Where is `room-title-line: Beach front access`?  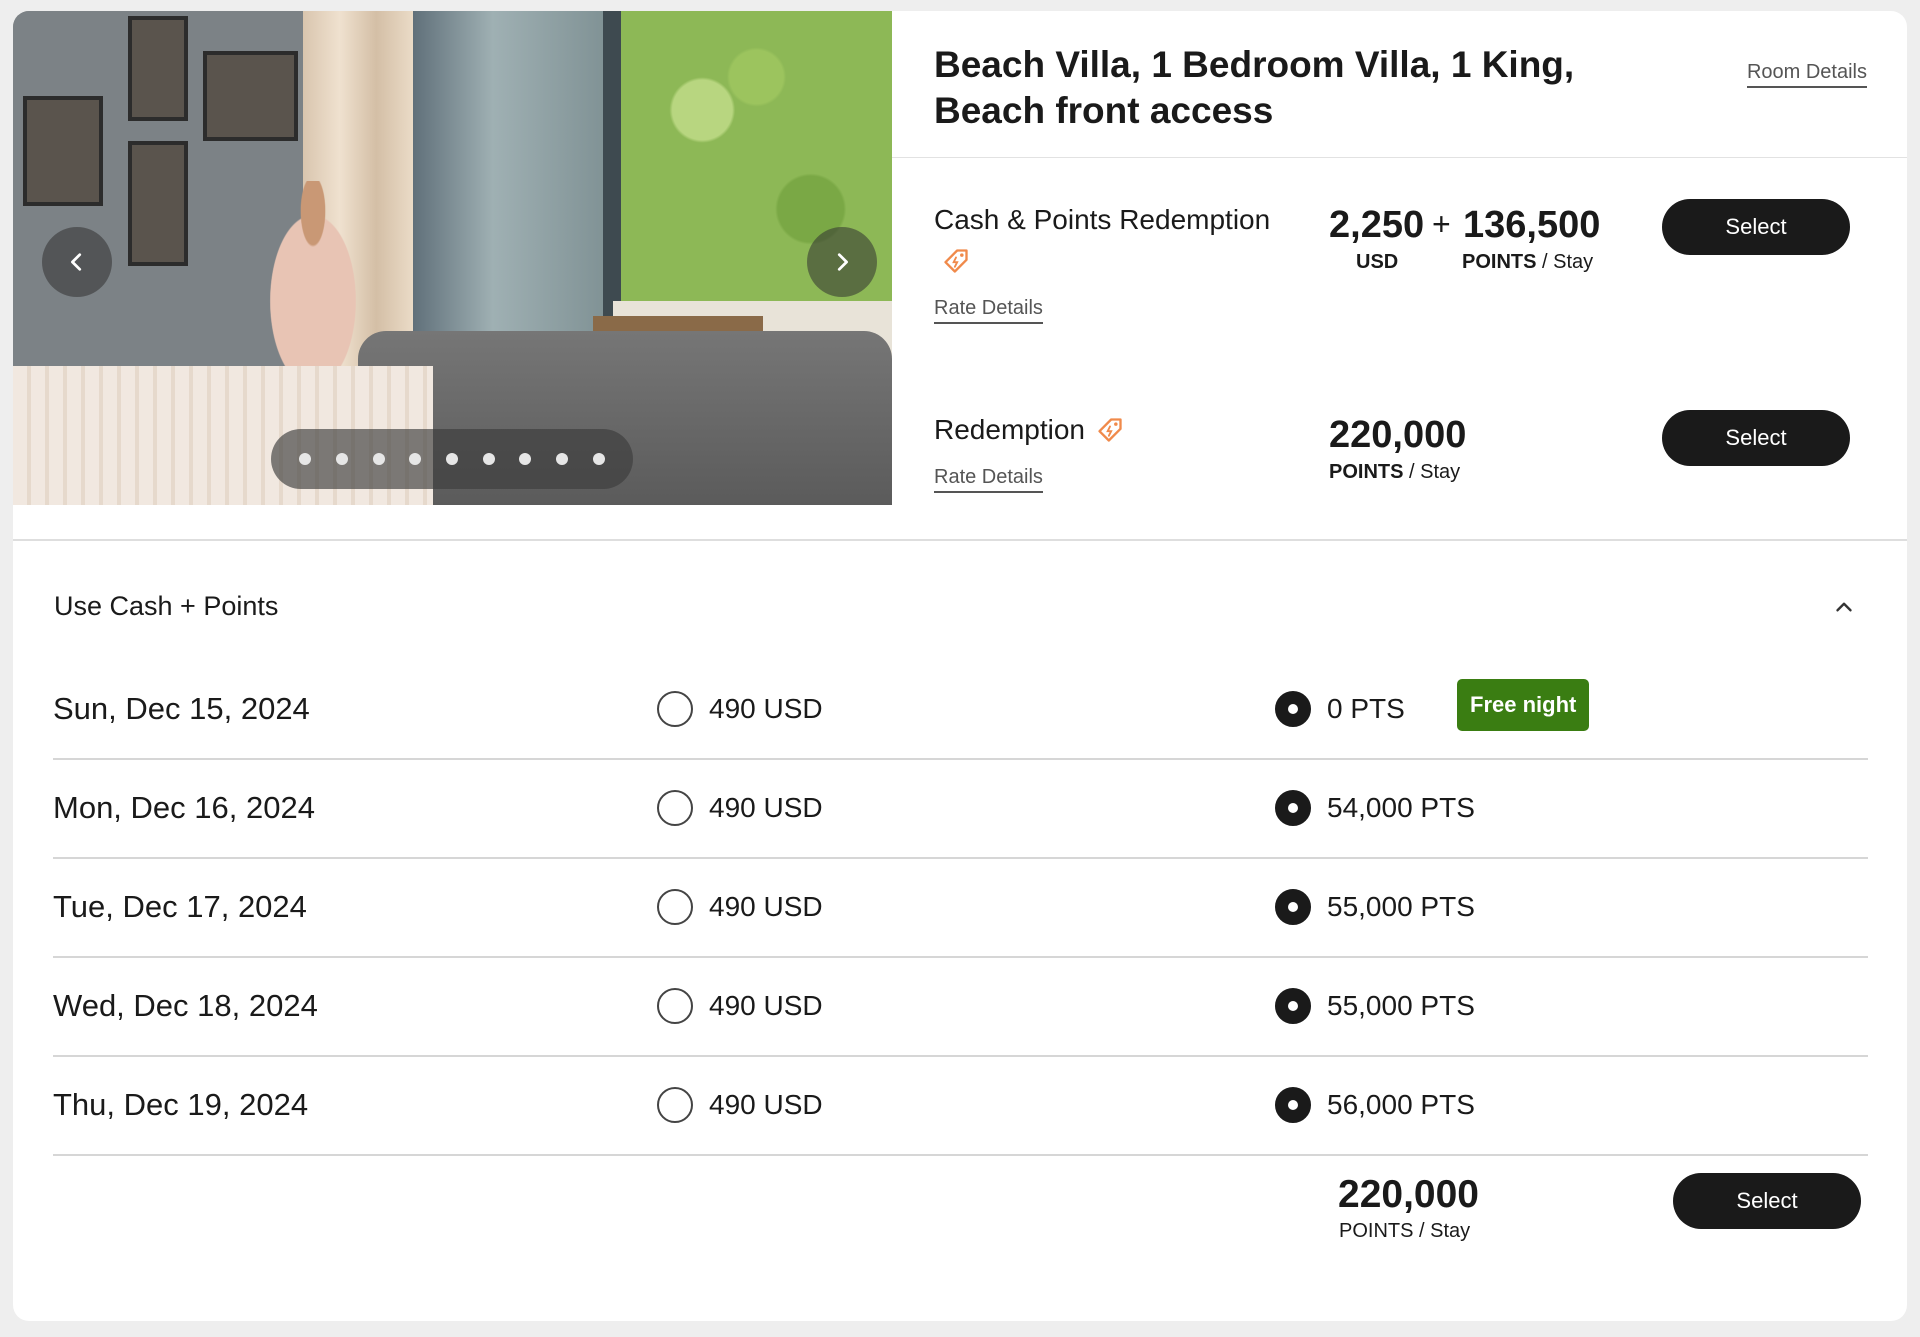
room-title-line: Beach front access is located at coordinates (1104, 110).